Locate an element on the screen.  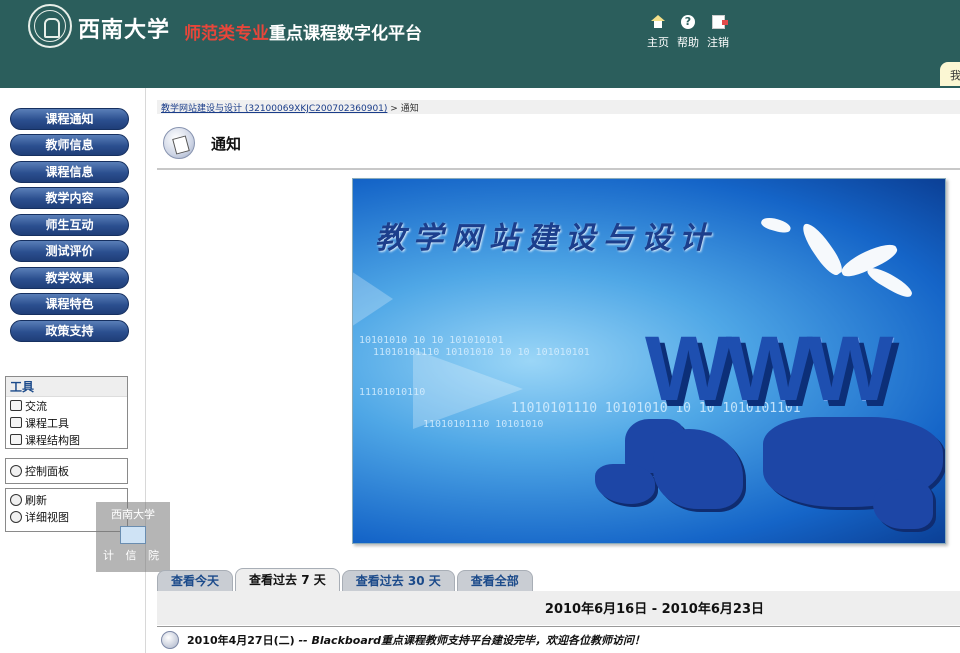
logout-icon is located at coordinates (719, 21).